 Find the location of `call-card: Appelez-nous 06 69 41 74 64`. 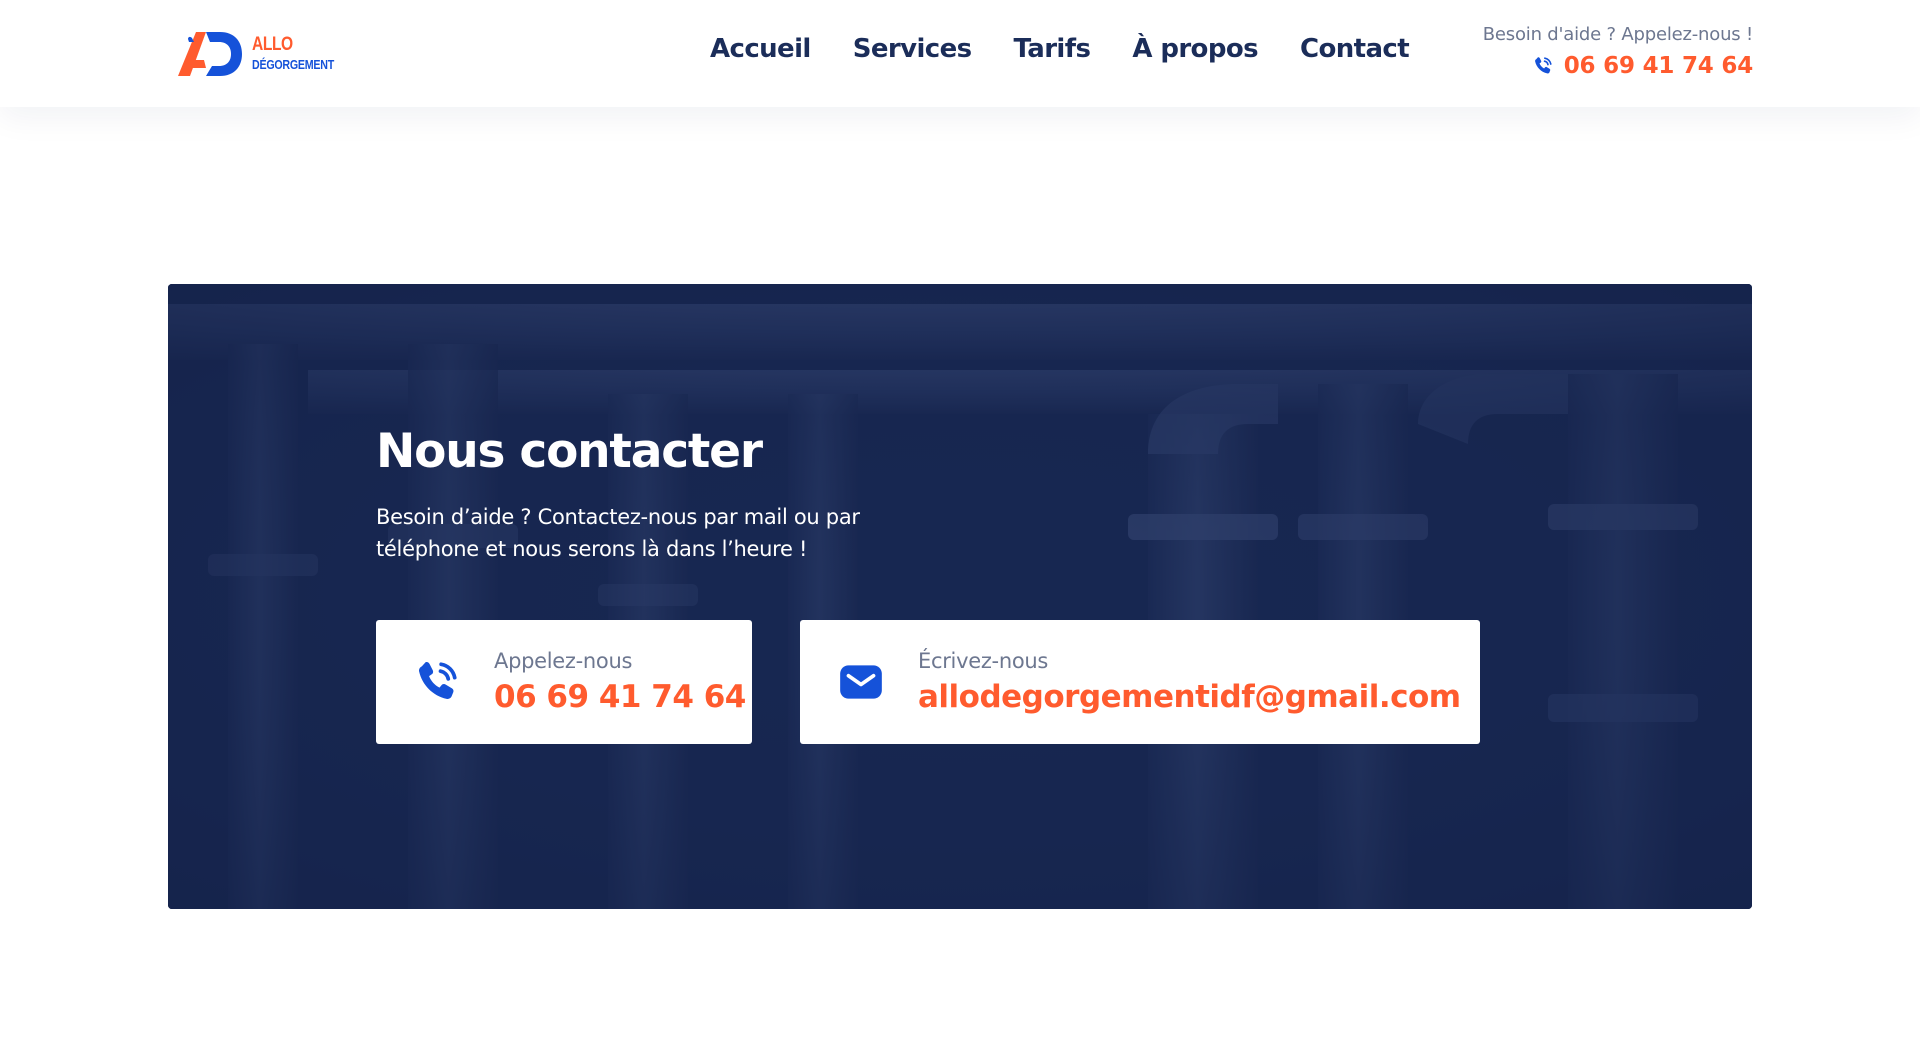

call-card: Appelez-nous 06 69 41 74 64 is located at coordinates (564, 682).